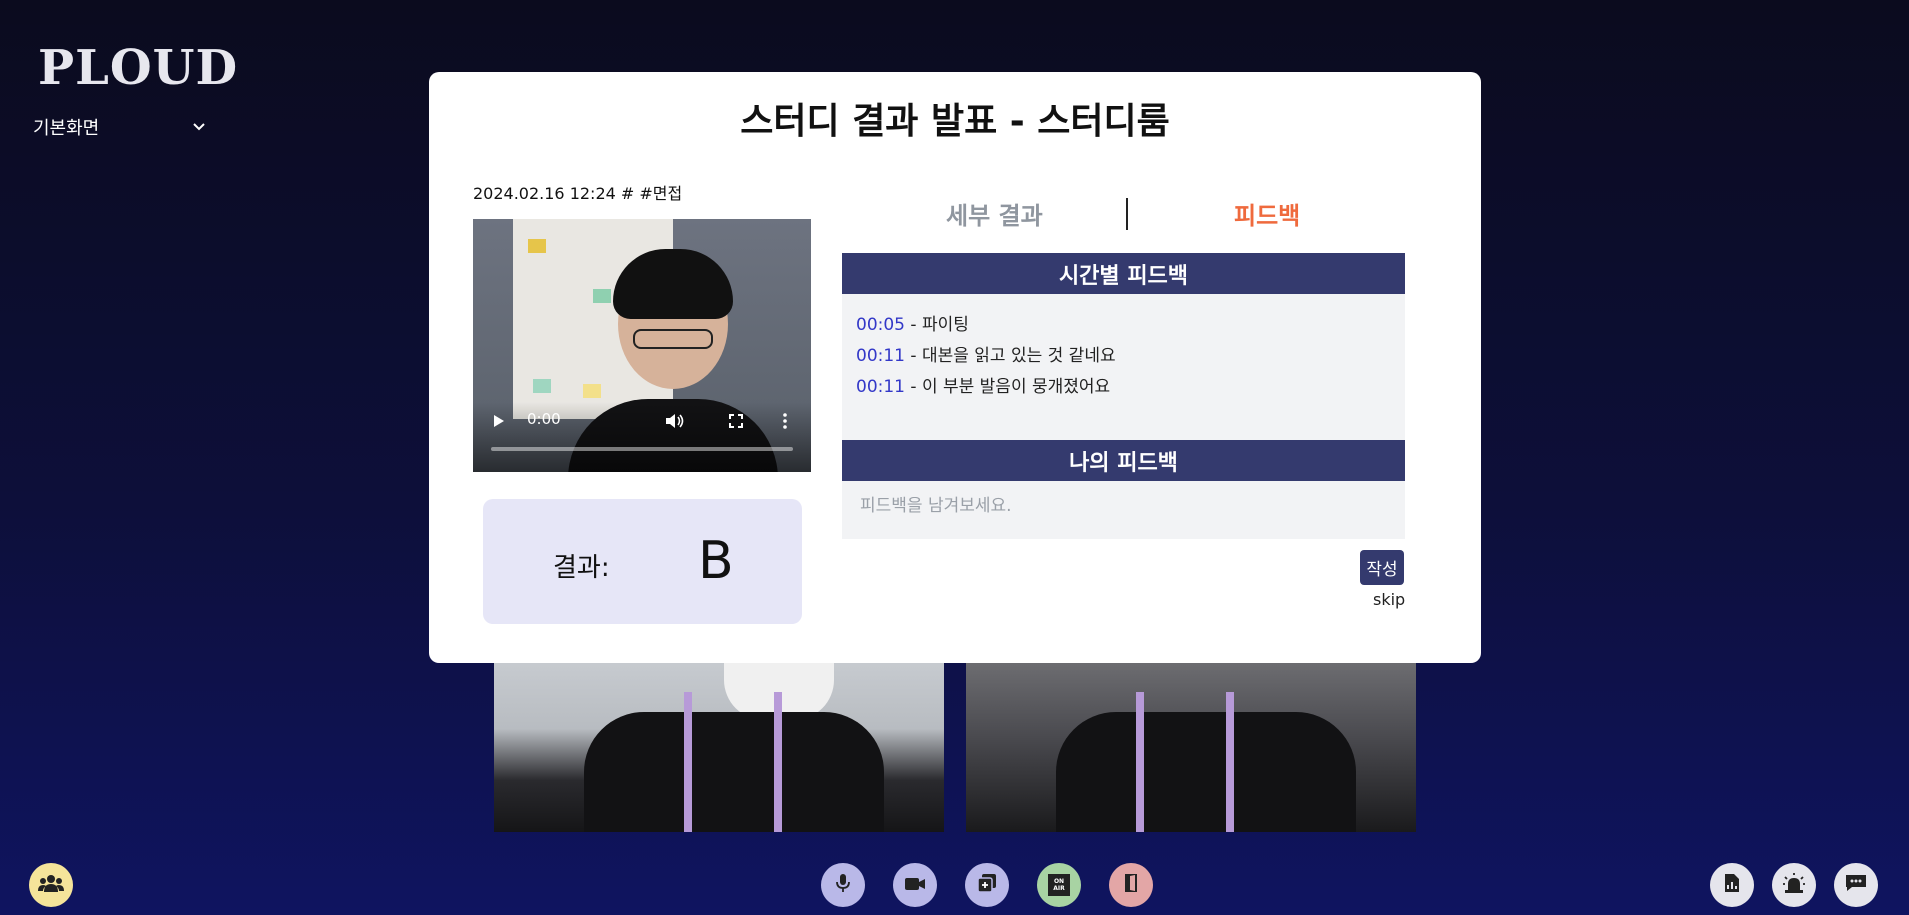  What do you see at coordinates (578, 193) in the screenshot?
I see `recording-meta: 2024.02.16 12:24 # #면접` at bounding box center [578, 193].